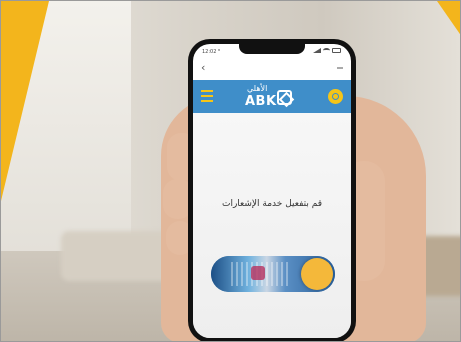 The height and width of the screenshot is (342, 461). Describe the element at coordinates (273, 274) in the screenshot. I see `enable-notifications-toggle` at that location.